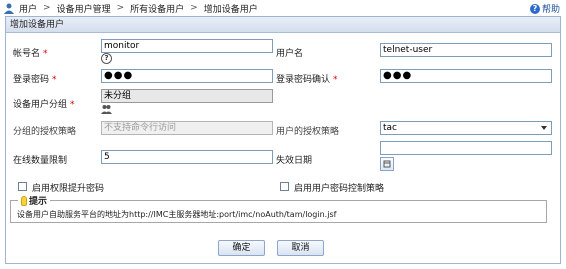 This screenshot has height=269, width=566. What do you see at coordinates (9, 8) in the screenshot?
I see `user-icon` at bounding box center [9, 8].